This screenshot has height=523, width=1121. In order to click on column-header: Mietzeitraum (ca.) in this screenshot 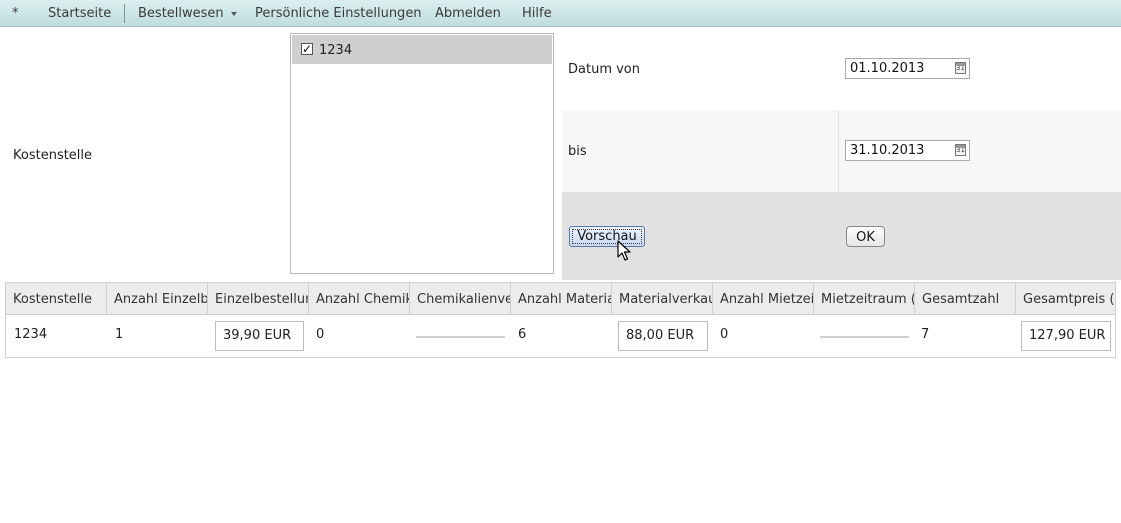, I will do `click(864, 298)`.